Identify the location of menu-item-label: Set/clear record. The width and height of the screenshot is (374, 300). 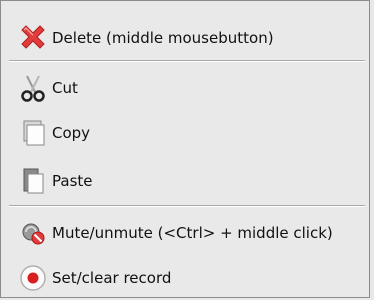
(112, 278).